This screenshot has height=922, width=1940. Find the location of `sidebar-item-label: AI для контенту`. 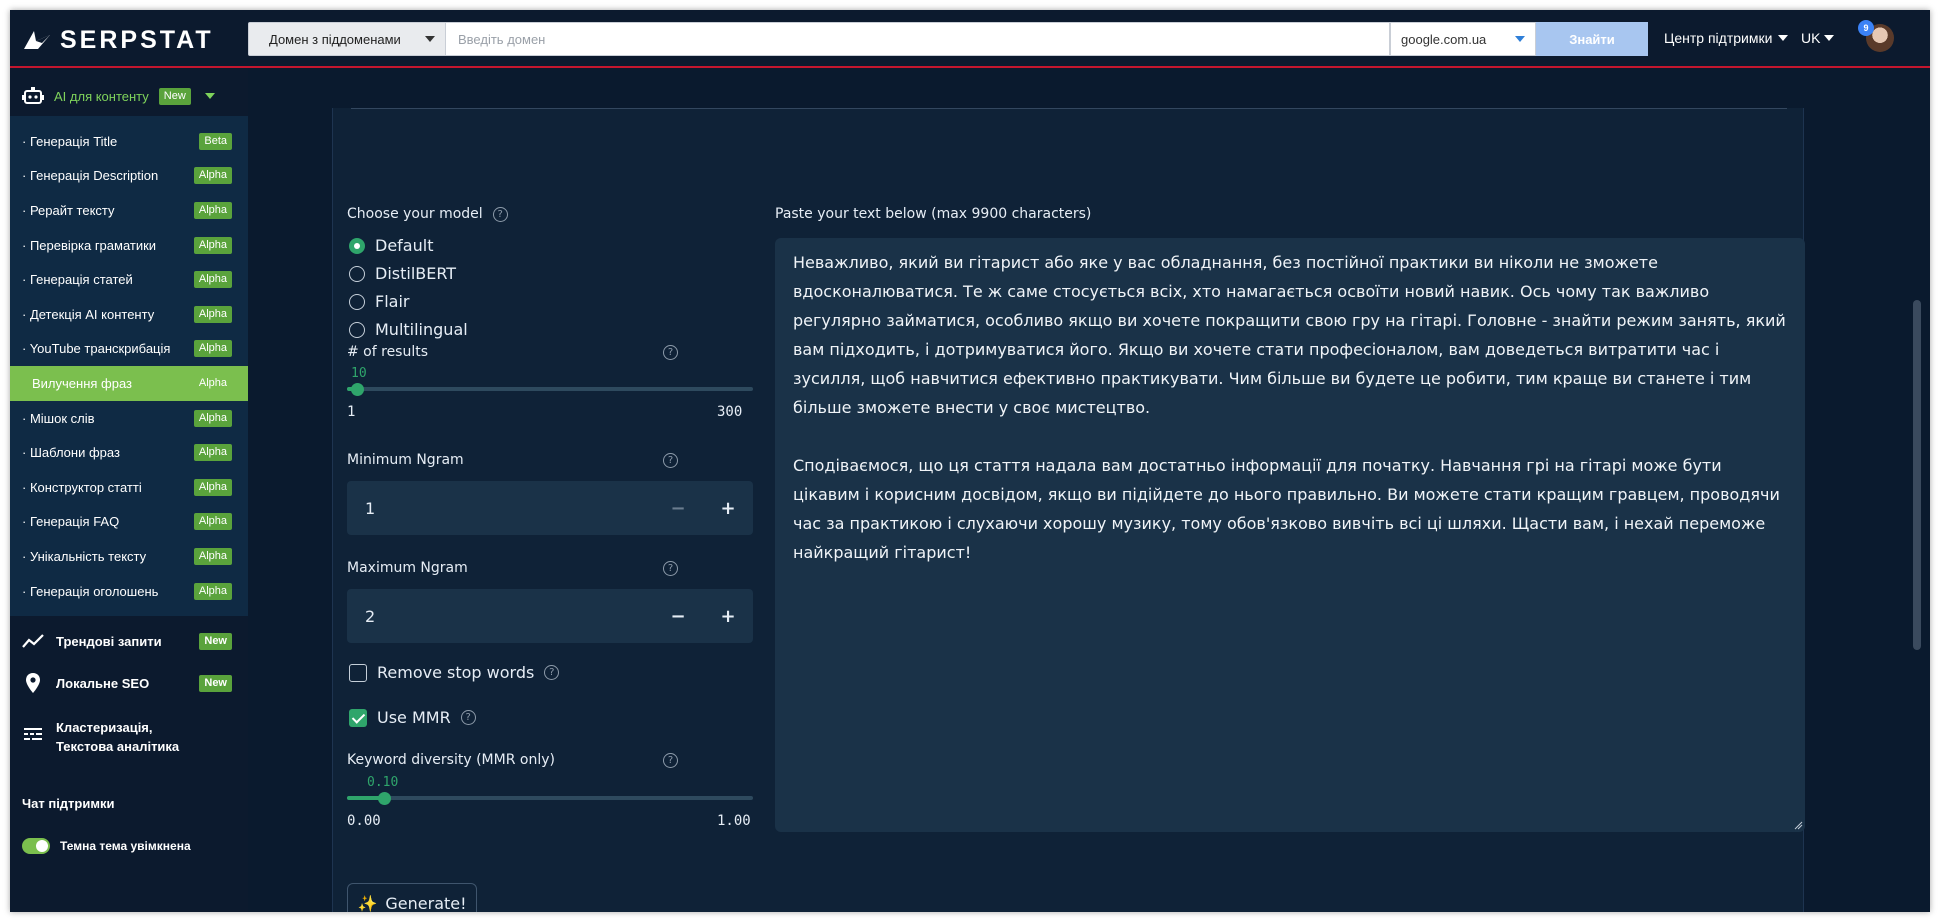

sidebar-item-label: AI для контенту is located at coordinates (101, 96).